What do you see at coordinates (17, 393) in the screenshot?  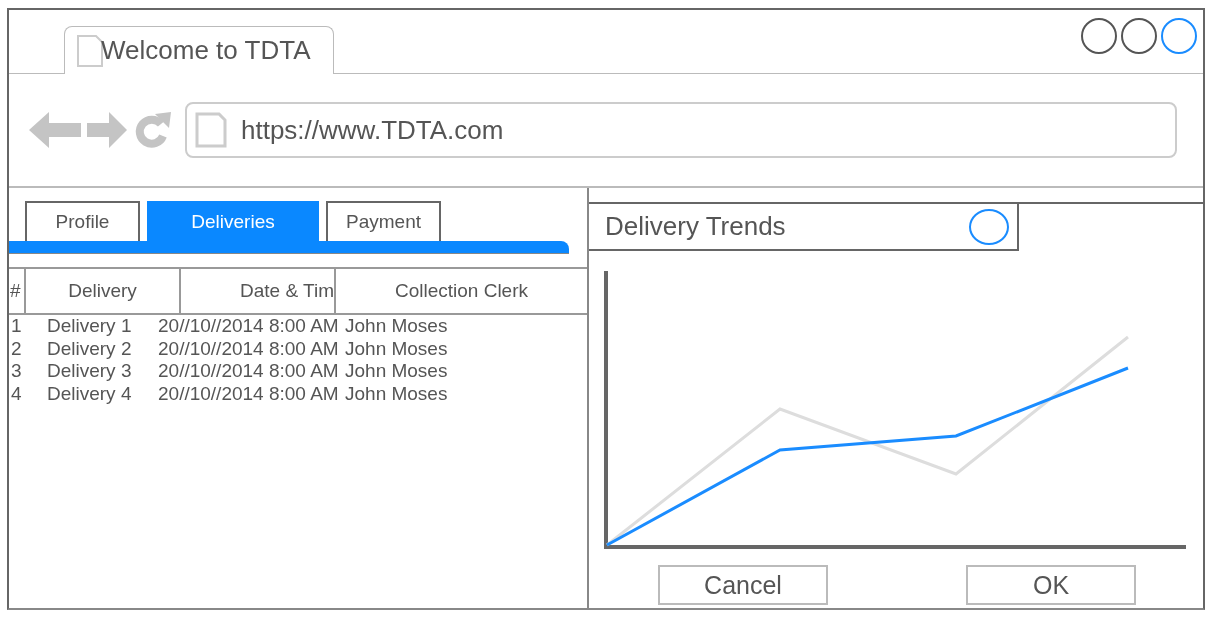 I see `table-cell-text: 4` at bounding box center [17, 393].